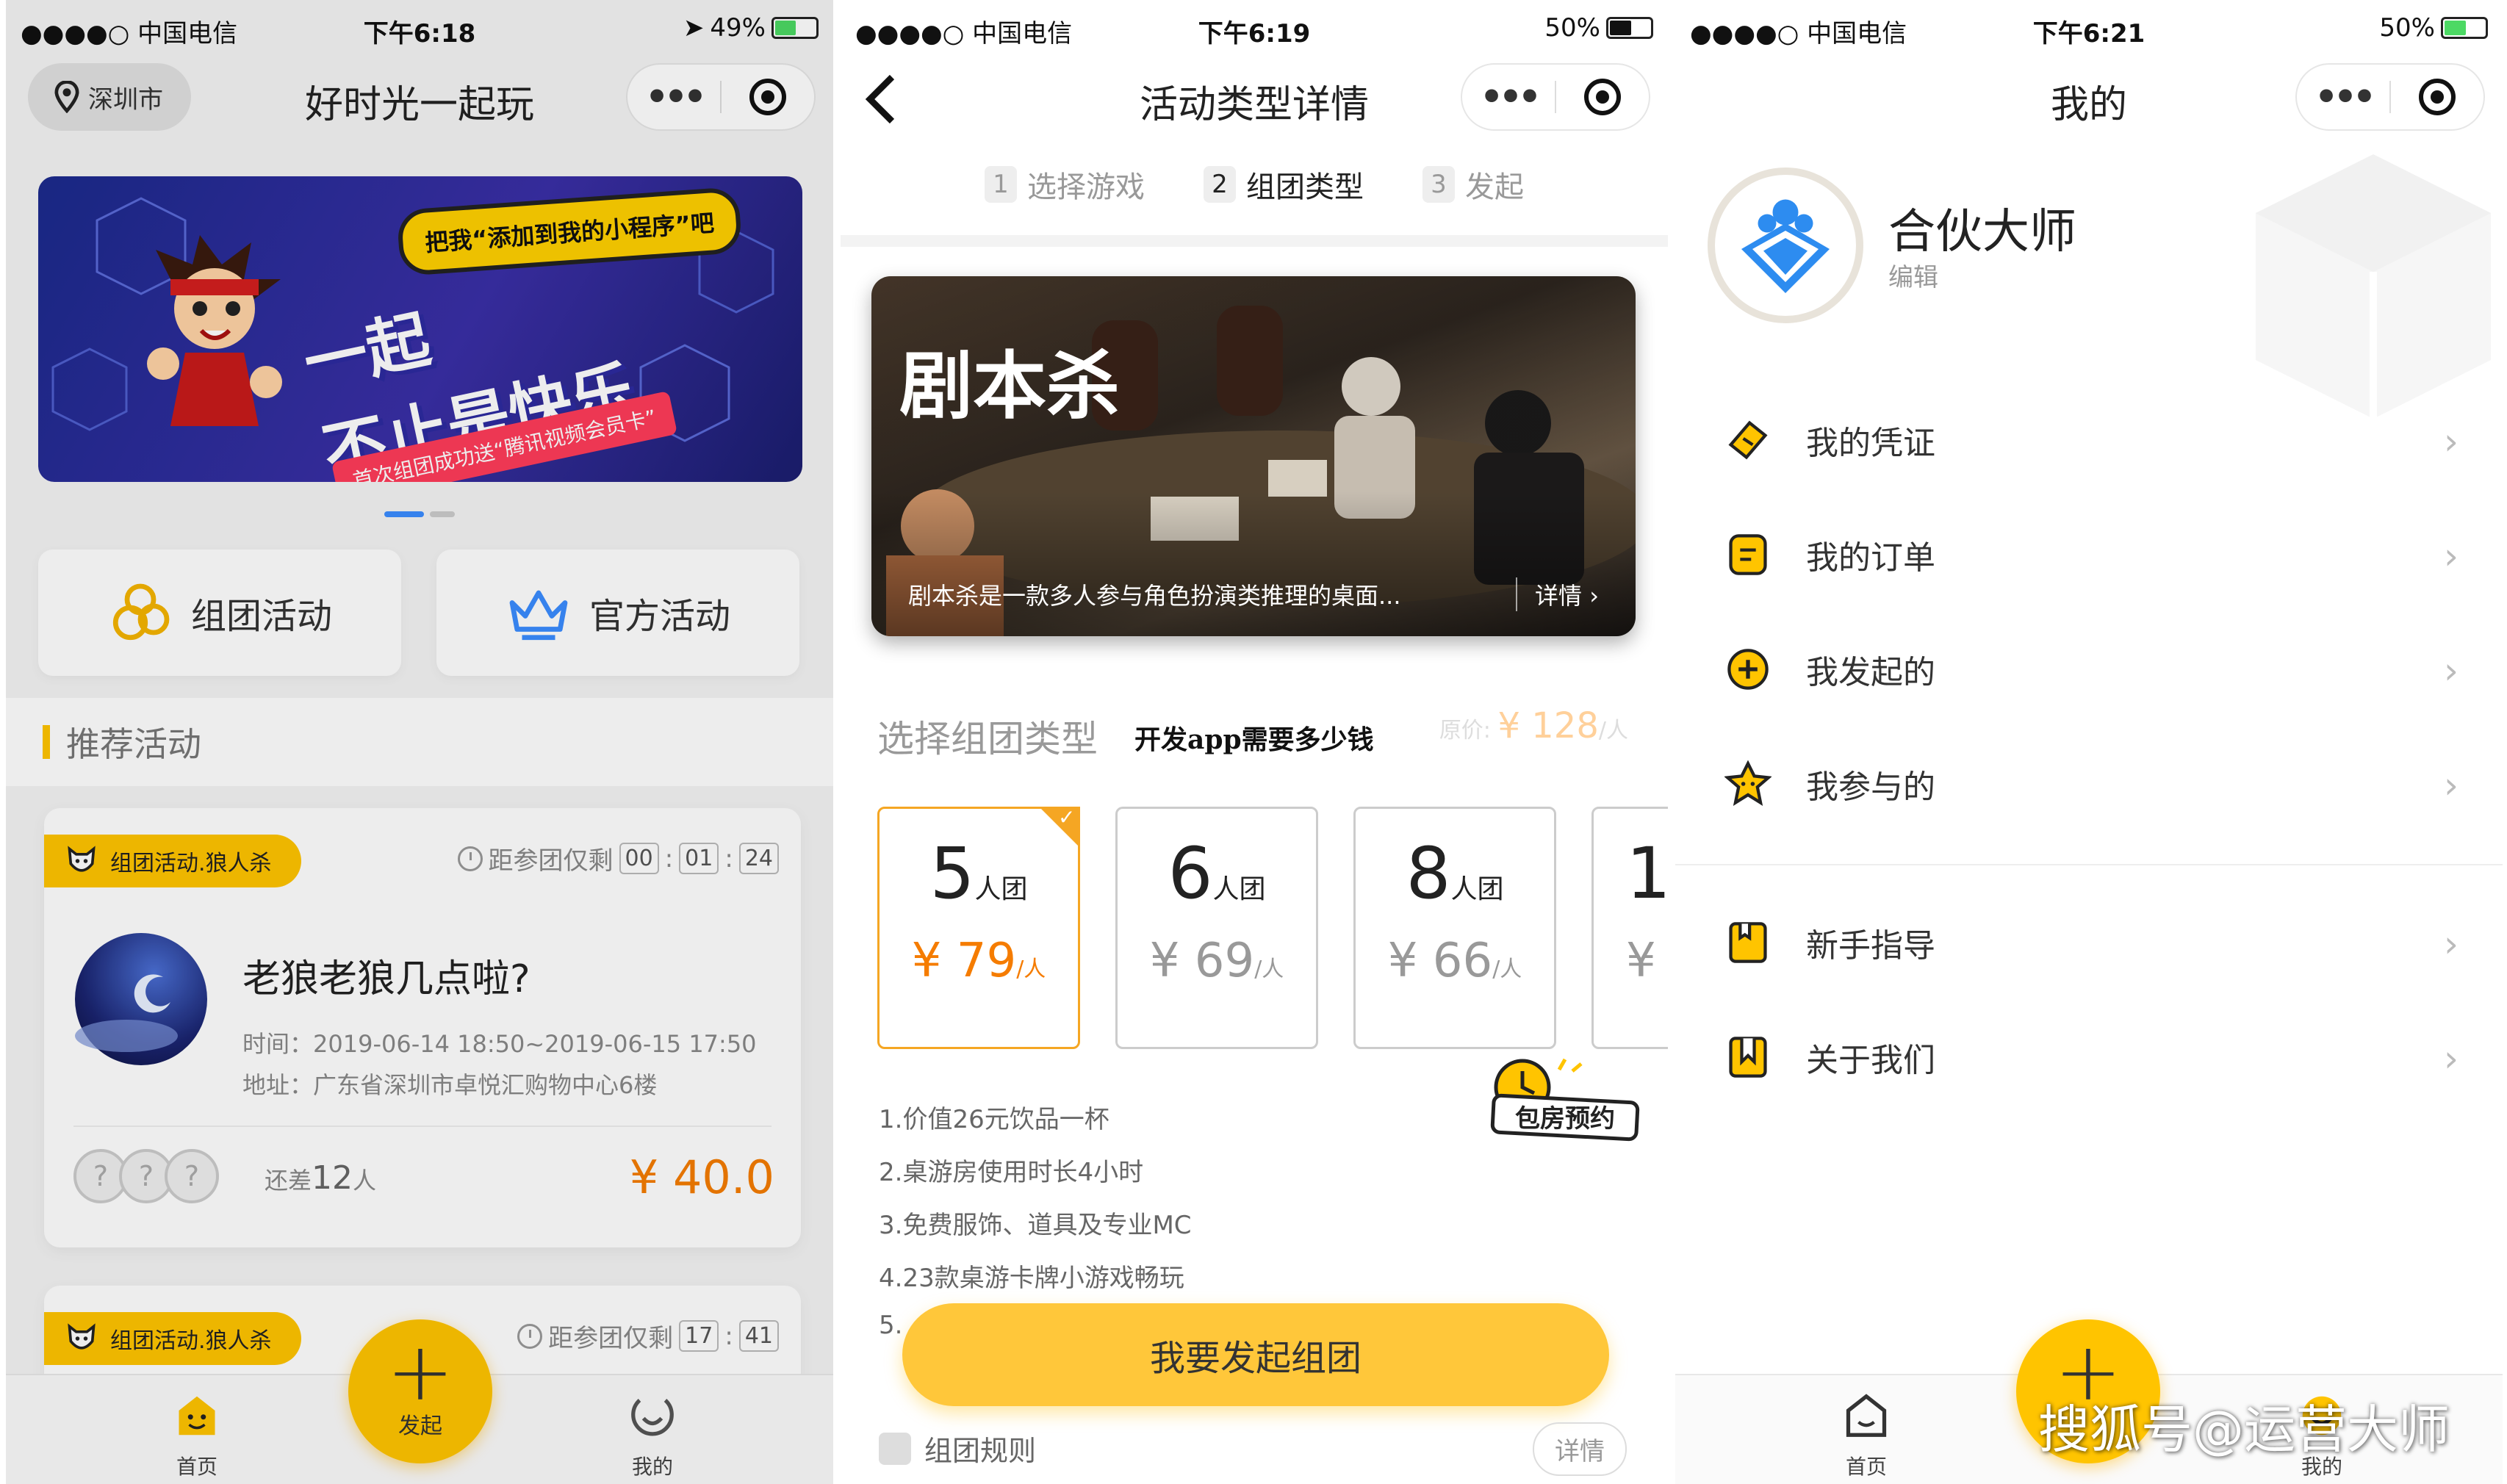 The image size is (2507, 1484). What do you see at coordinates (738, 28) in the screenshot?
I see `battery-percent: 49%` at bounding box center [738, 28].